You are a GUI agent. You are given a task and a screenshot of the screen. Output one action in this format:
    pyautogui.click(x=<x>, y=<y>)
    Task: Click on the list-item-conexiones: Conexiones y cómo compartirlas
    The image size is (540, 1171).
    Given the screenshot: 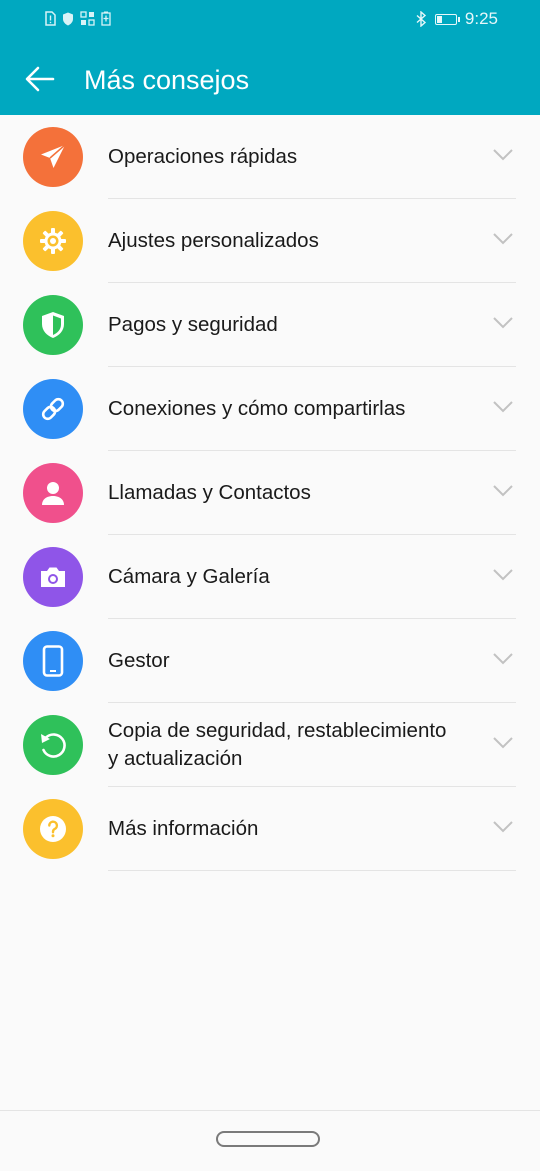 What is the action you would take?
    pyautogui.click(x=270, y=409)
    